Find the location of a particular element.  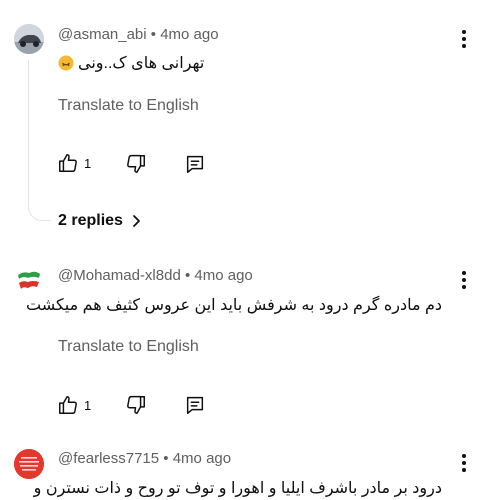

emoji-icon is located at coordinates (66, 63).